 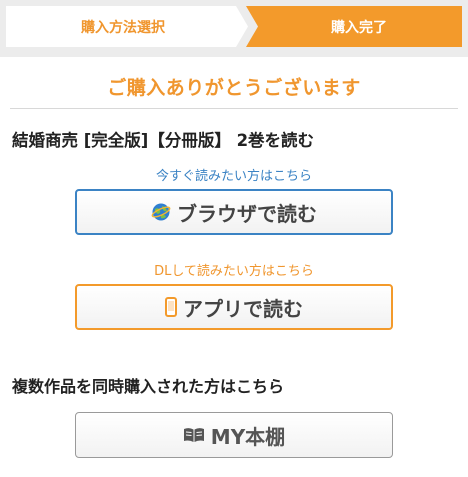 I want to click on read-in-browser-label: ブラウザで読む, so click(x=247, y=213).